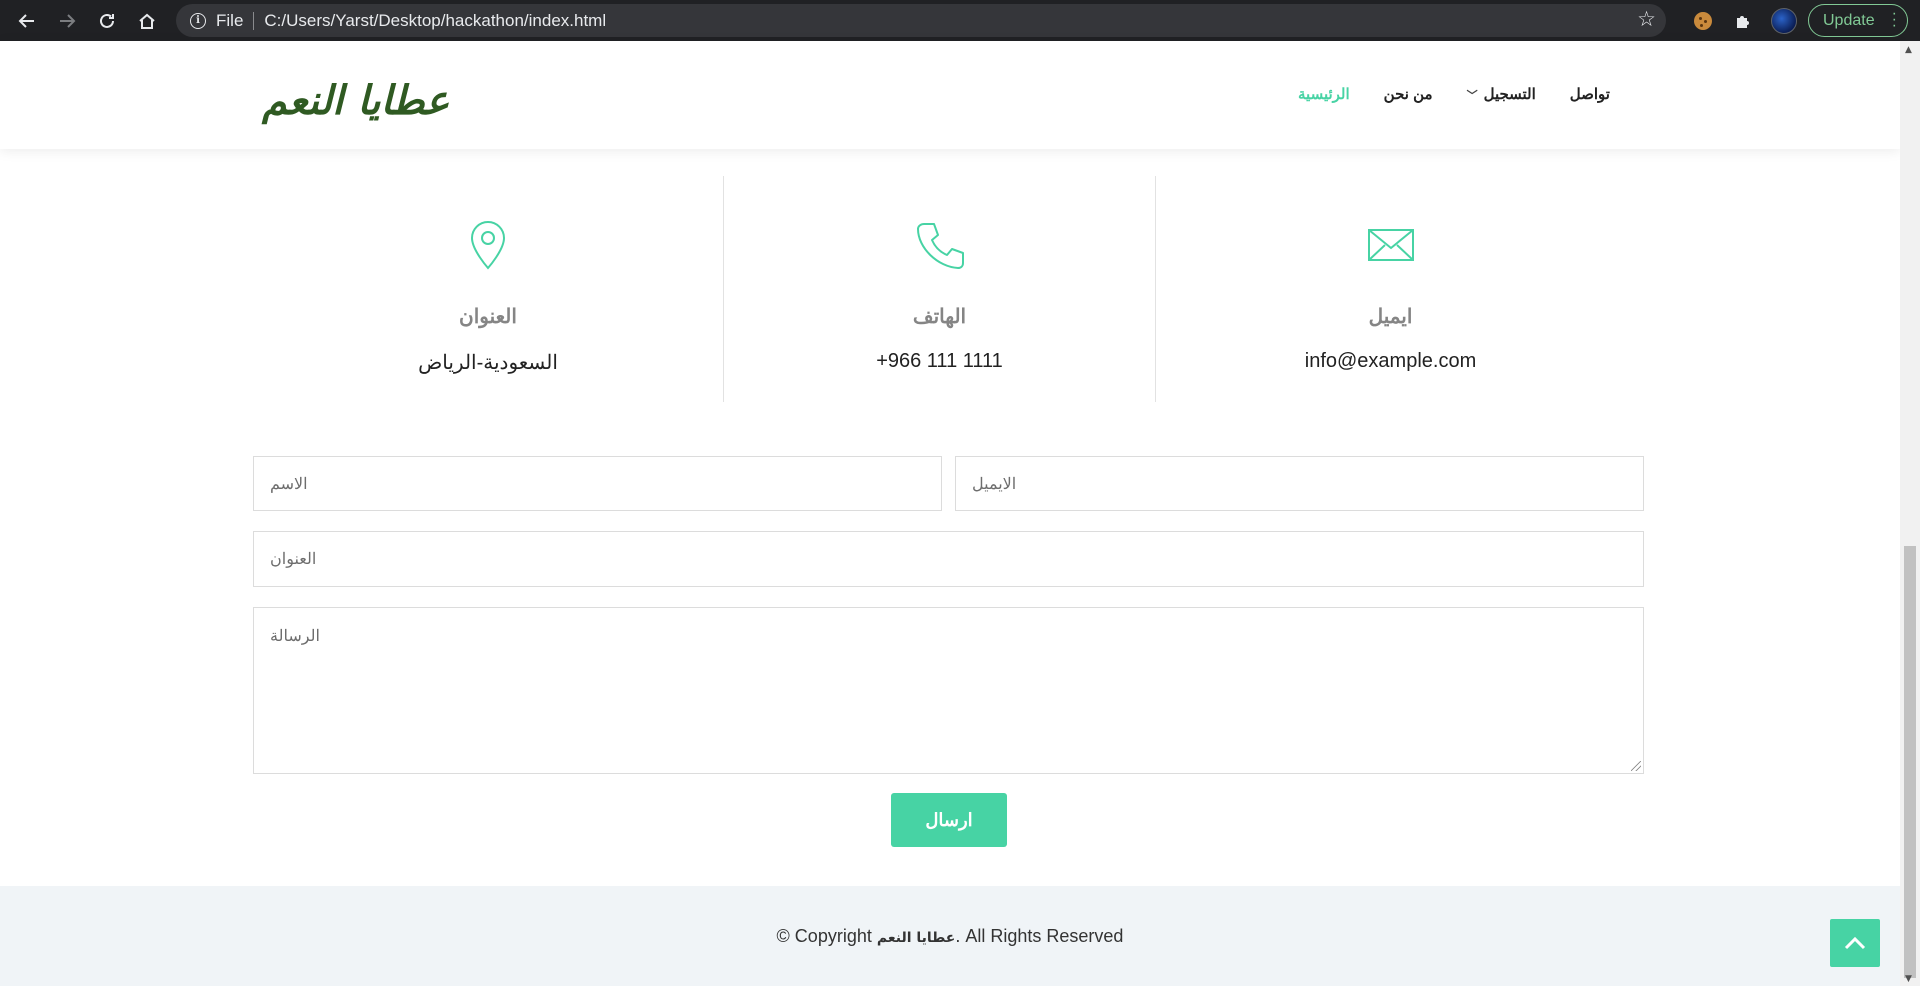  What do you see at coordinates (1299, 483) in the screenshot?
I see `email-input: الايميل` at bounding box center [1299, 483].